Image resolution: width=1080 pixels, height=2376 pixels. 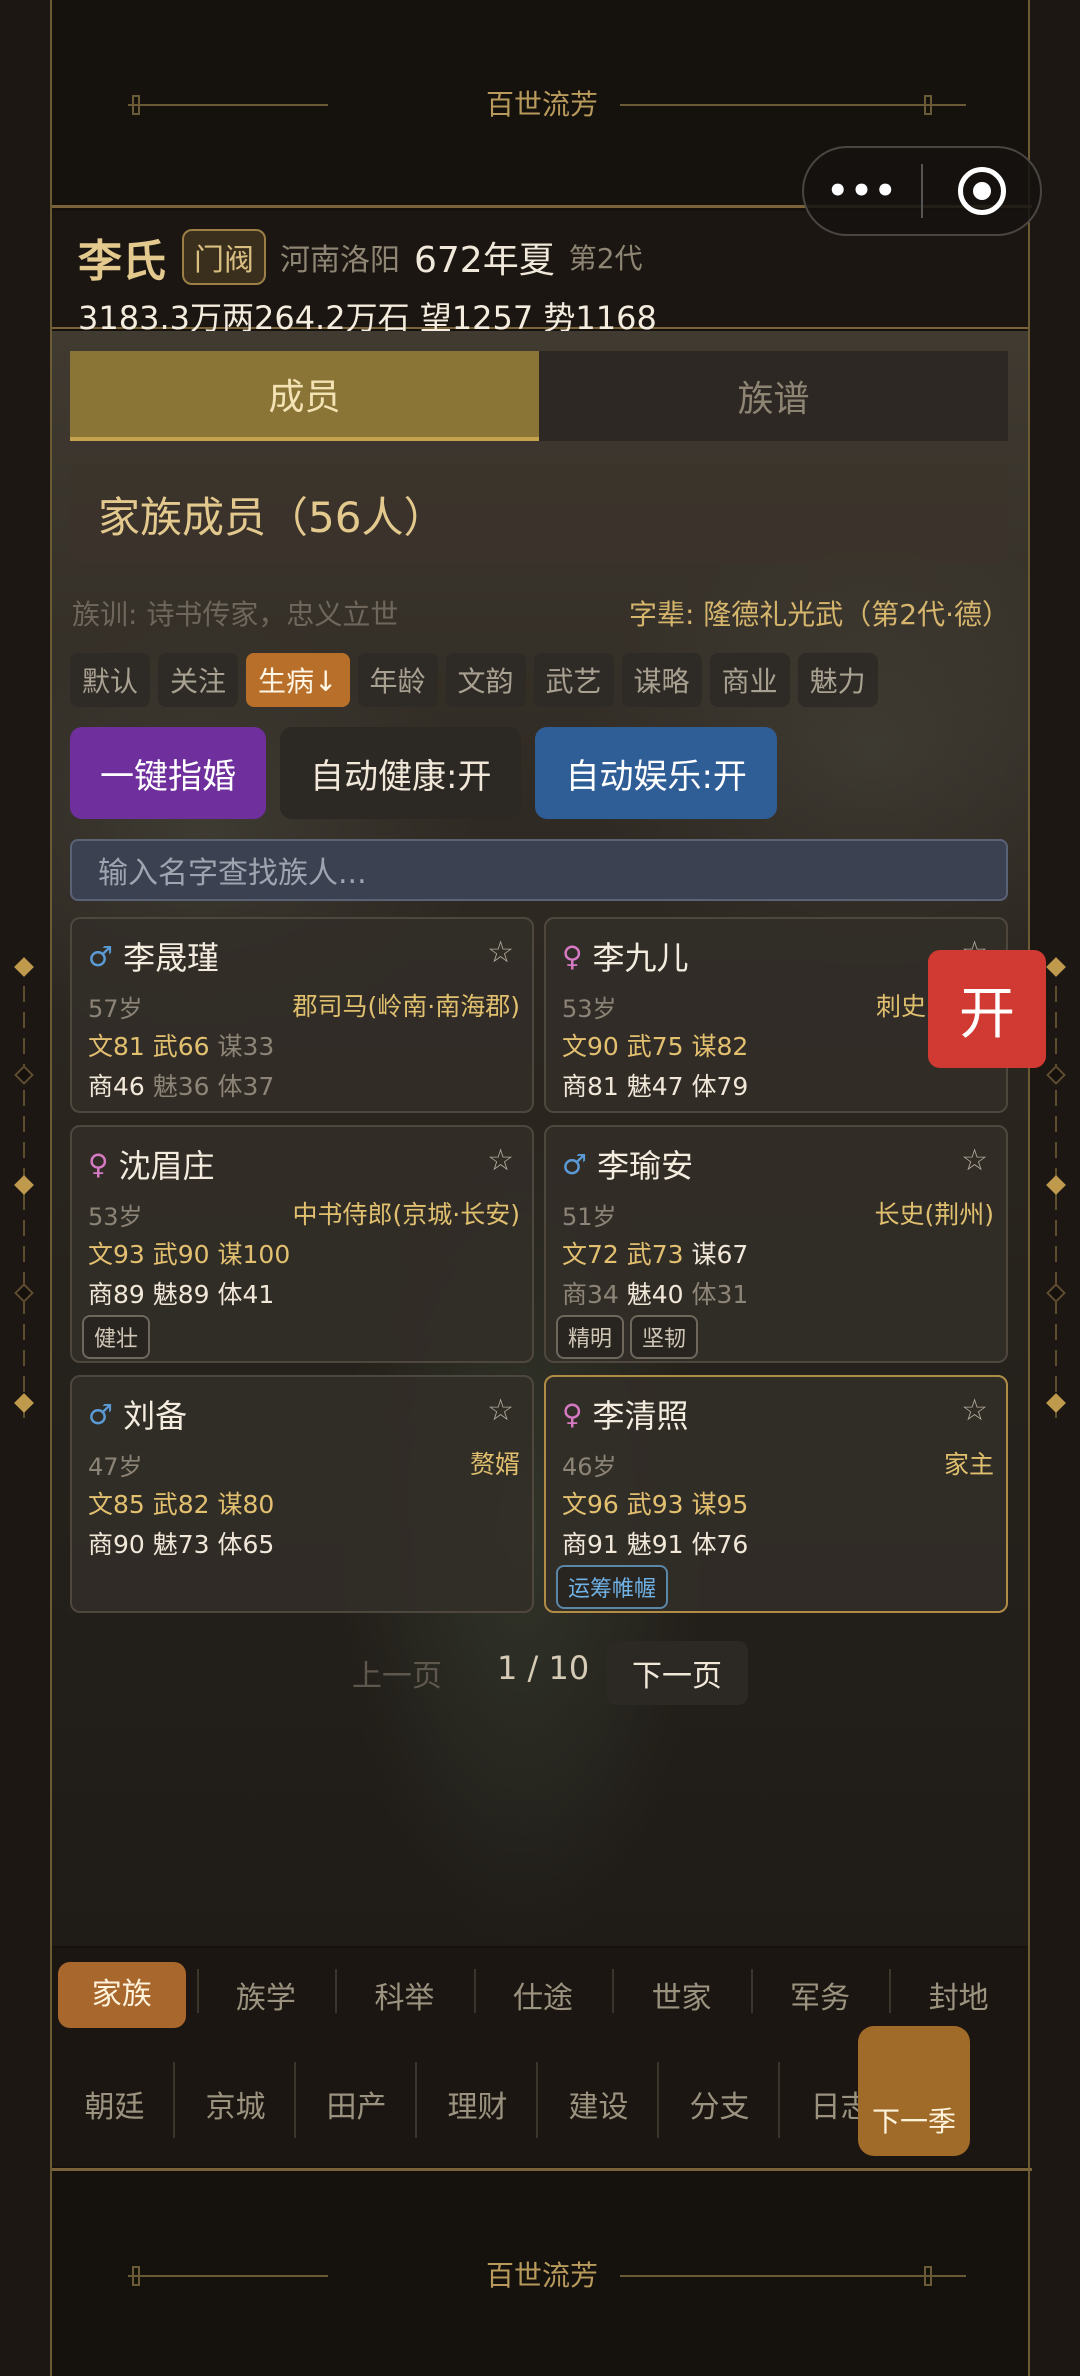 I want to click on stat-mei: 魅91, so click(x=655, y=1544).